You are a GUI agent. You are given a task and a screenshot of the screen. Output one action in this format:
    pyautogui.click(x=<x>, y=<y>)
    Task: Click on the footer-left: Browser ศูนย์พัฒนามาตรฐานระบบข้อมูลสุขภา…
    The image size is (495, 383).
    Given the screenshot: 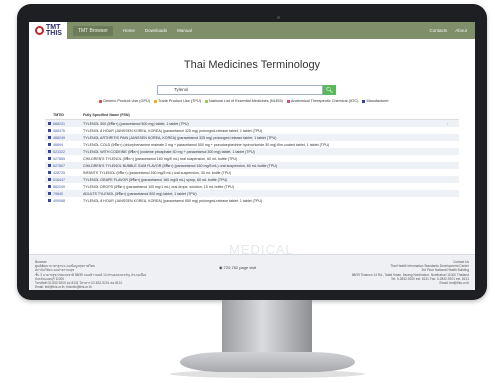 What is the action you would take?
    pyautogui.click(x=95, y=274)
    